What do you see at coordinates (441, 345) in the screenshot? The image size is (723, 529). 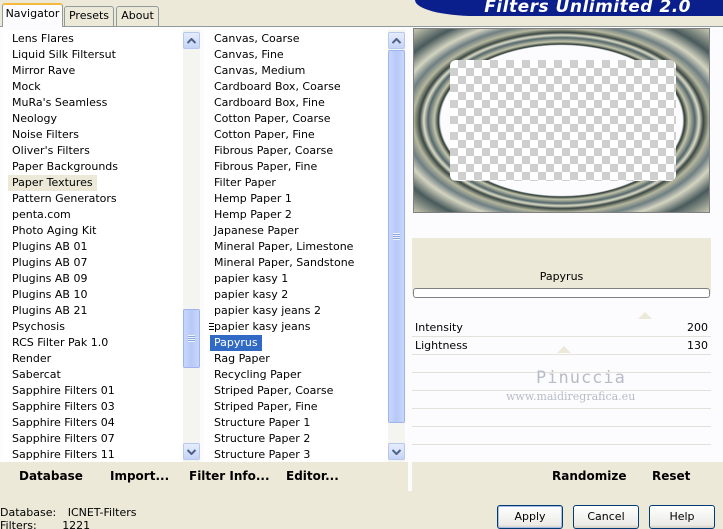 I see `param-label: Lightness` at bounding box center [441, 345].